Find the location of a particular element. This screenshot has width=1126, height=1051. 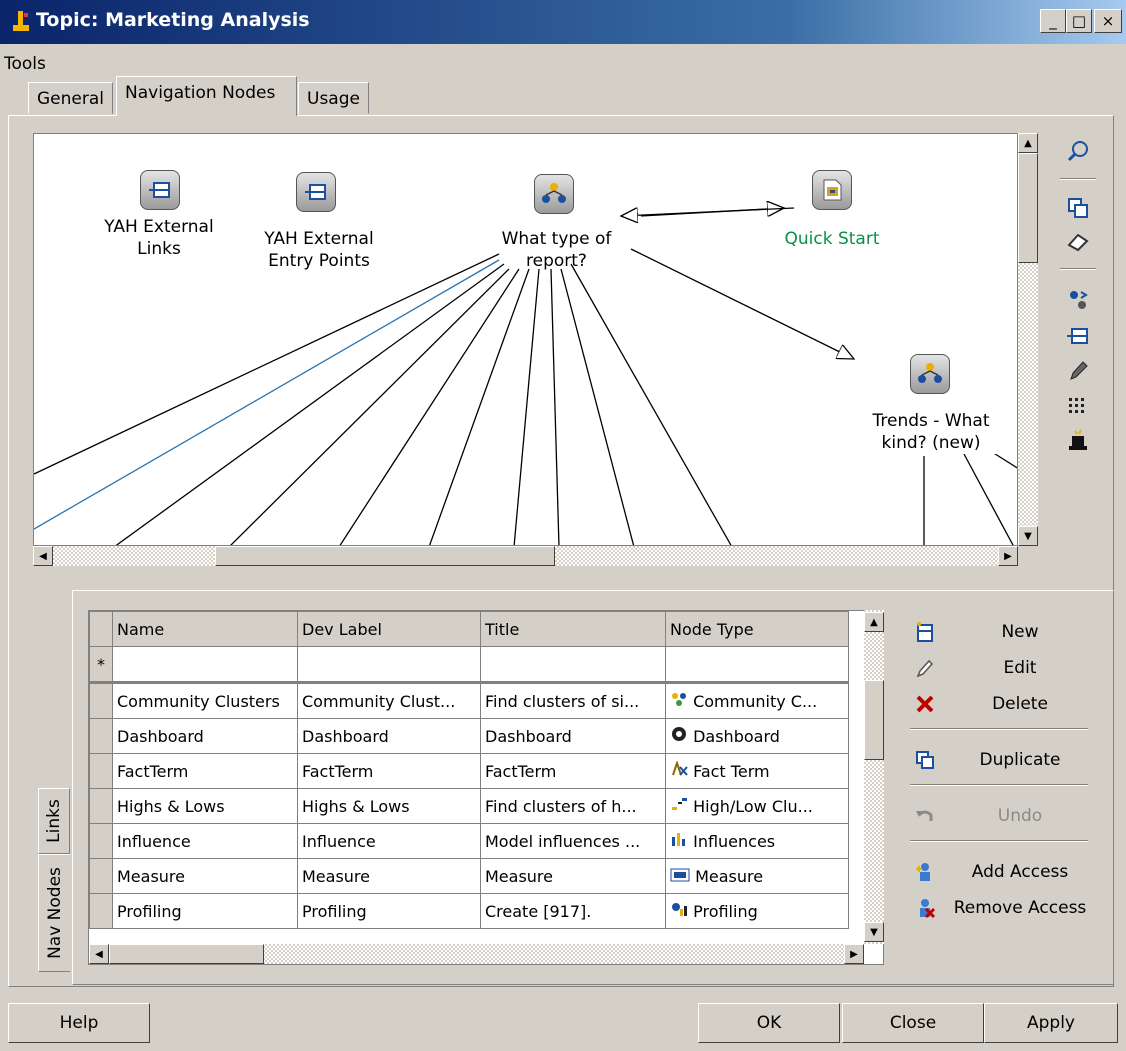

apply-button: Apply is located at coordinates (1051, 1023).